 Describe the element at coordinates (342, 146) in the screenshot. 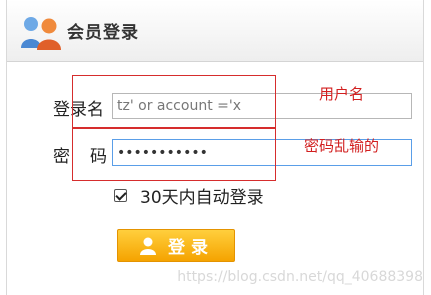

I see `password-annotation: 密码乱输的` at that location.